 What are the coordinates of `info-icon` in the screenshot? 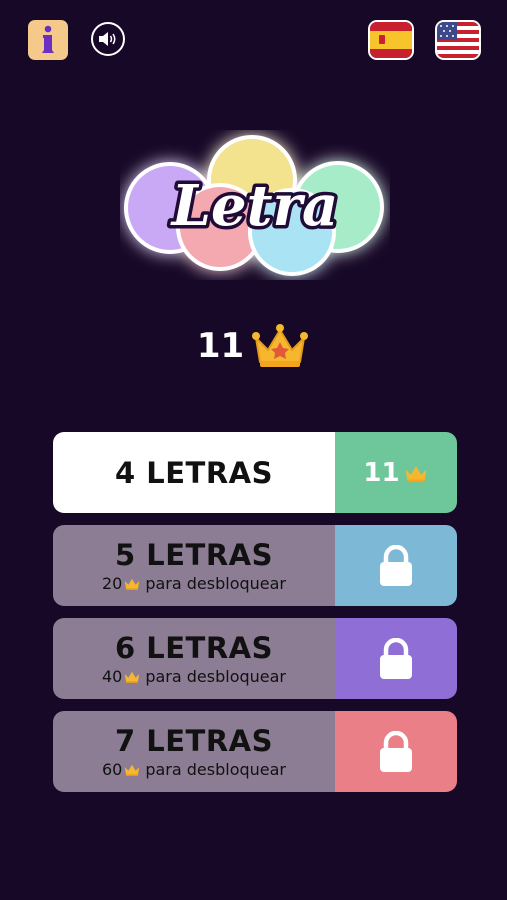 It's located at (48, 39).